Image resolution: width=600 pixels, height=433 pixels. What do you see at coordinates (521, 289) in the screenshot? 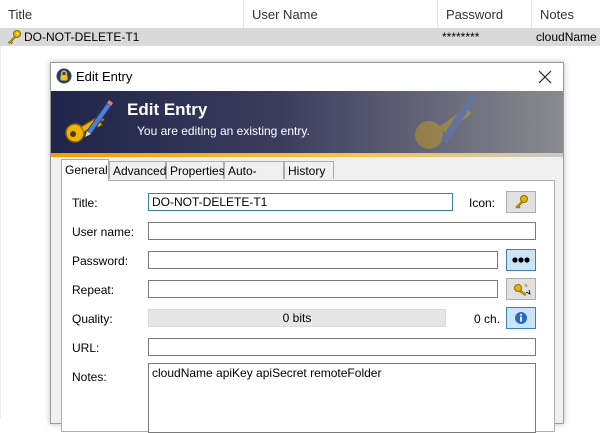
I see `password-generator-icon` at bounding box center [521, 289].